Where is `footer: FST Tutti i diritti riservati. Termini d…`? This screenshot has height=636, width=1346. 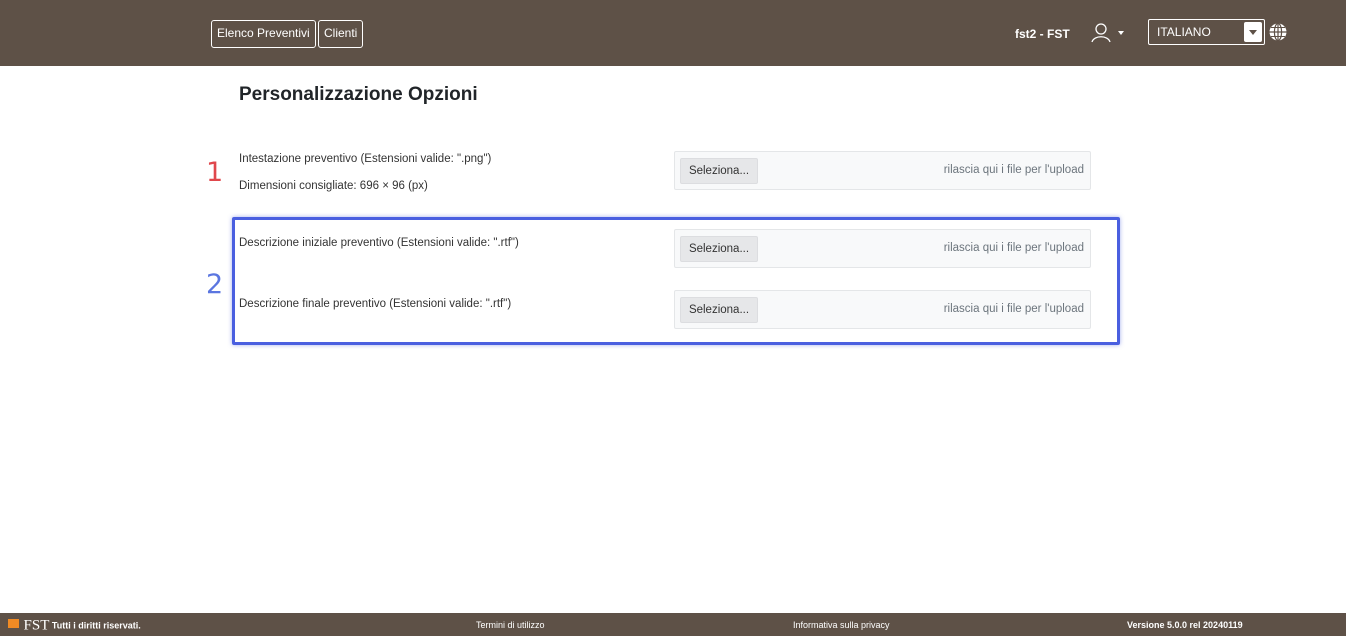 footer: FST Tutti i diritti riservati. Termini d… is located at coordinates (673, 624).